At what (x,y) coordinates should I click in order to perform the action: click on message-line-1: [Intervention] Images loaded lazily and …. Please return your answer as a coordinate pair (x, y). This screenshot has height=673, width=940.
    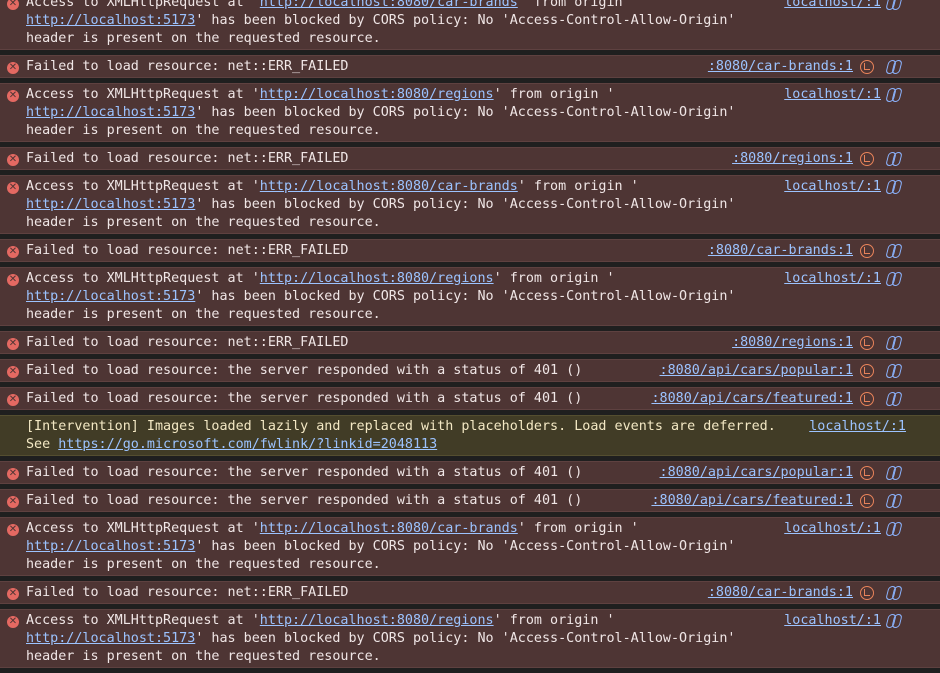
    Looking at the image, I should click on (401, 426).